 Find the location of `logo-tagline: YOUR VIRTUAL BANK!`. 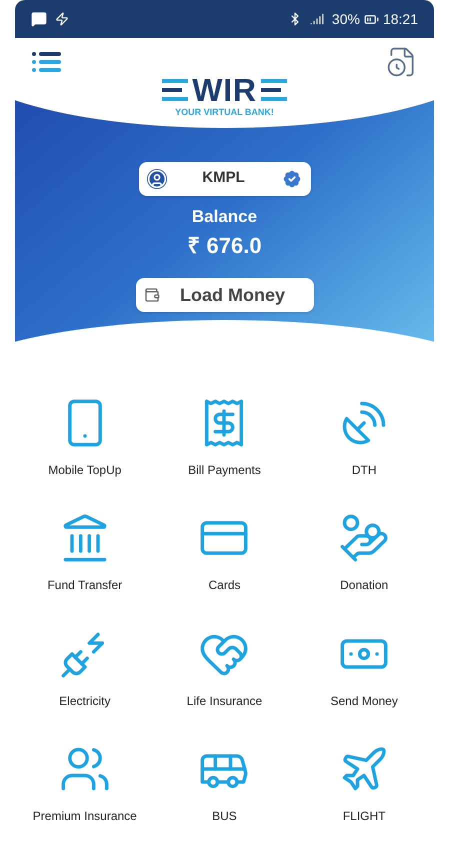

logo-tagline: YOUR VIRTUAL BANK! is located at coordinates (224, 112).